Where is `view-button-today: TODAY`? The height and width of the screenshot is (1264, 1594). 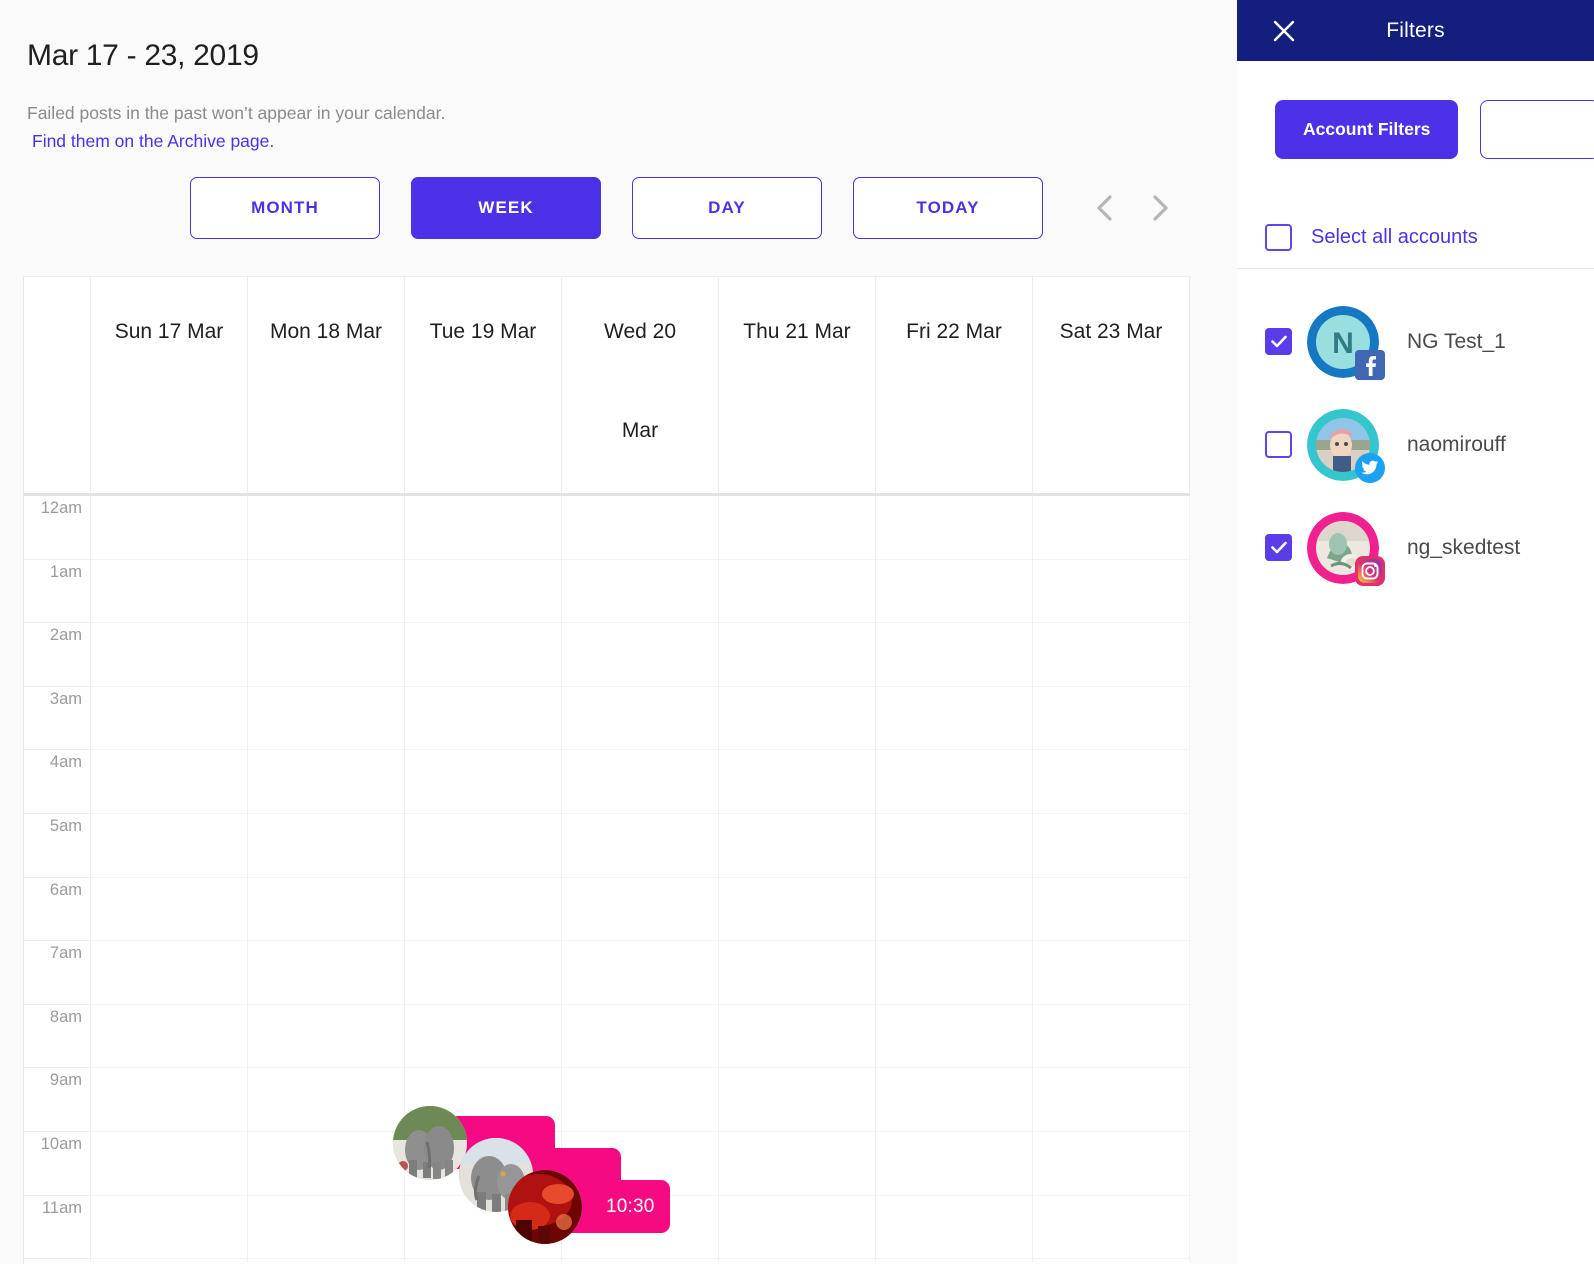 view-button-today: TODAY is located at coordinates (948, 208).